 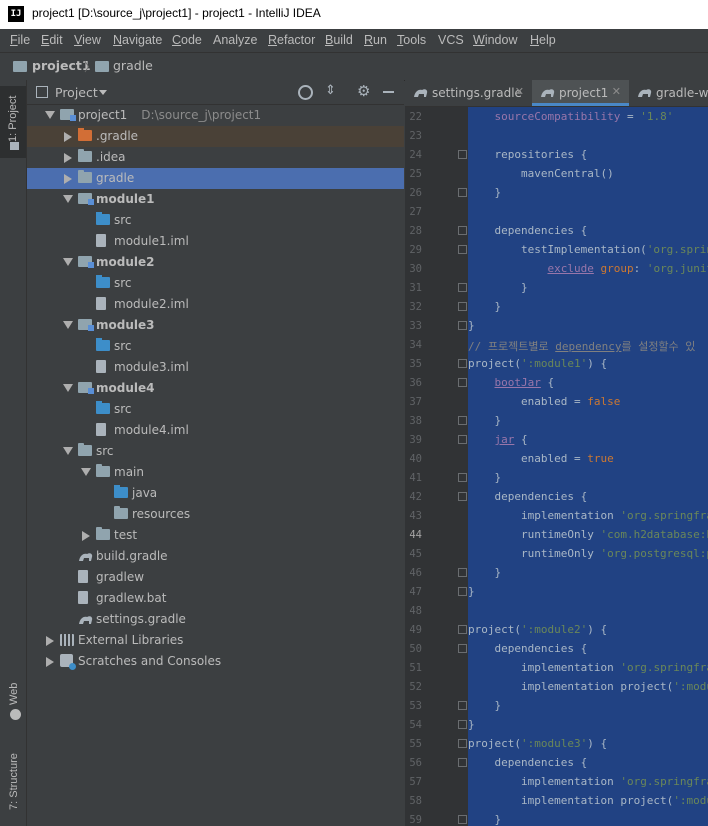 I want to click on menu-item: Tools, so click(x=411, y=40).